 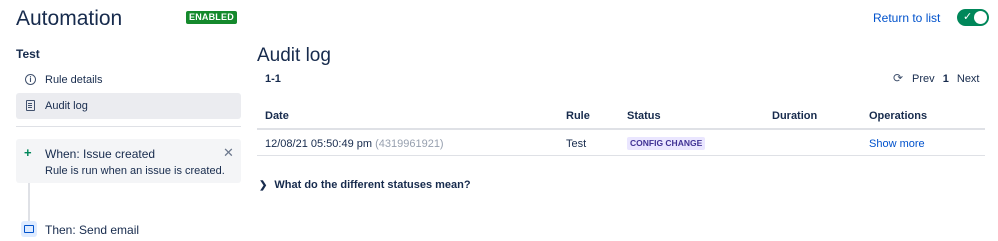 What do you see at coordinates (319, 144) in the screenshot?
I see `audit-date: 12/08/21 05:50:49 pm` at bounding box center [319, 144].